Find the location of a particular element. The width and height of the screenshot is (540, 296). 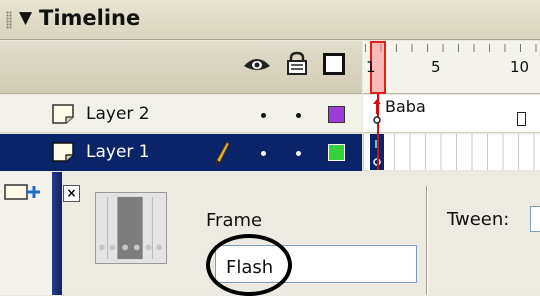

layer-name: Layer 2 is located at coordinates (118, 114).